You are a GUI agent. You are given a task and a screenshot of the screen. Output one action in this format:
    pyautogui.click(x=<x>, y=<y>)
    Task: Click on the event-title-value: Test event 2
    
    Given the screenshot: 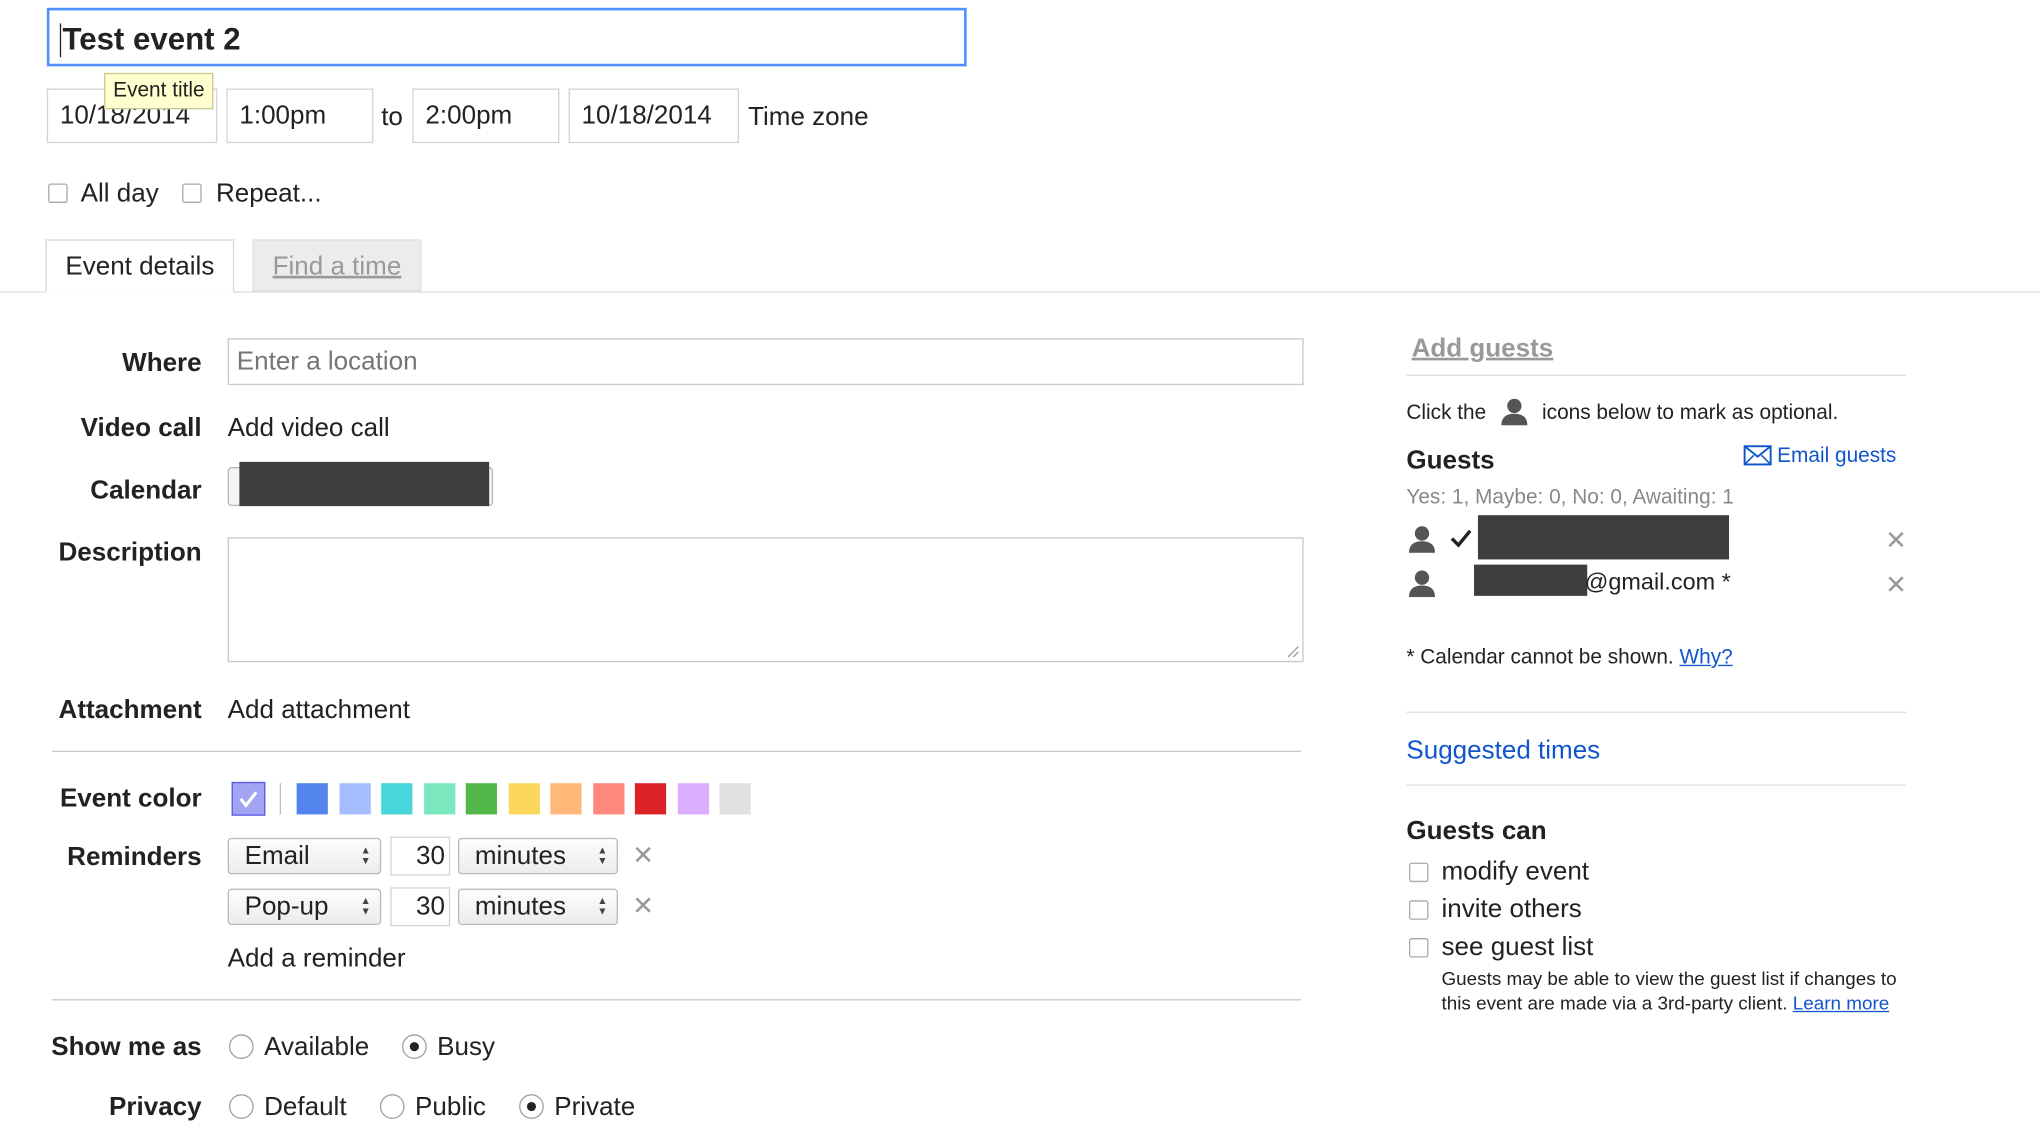 What is the action you would take?
    pyautogui.click(x=151, y=40)
    